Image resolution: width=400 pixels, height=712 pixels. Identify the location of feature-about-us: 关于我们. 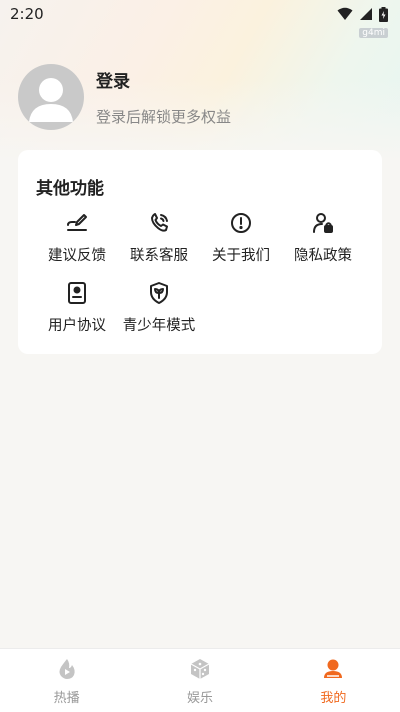
(241, 237).